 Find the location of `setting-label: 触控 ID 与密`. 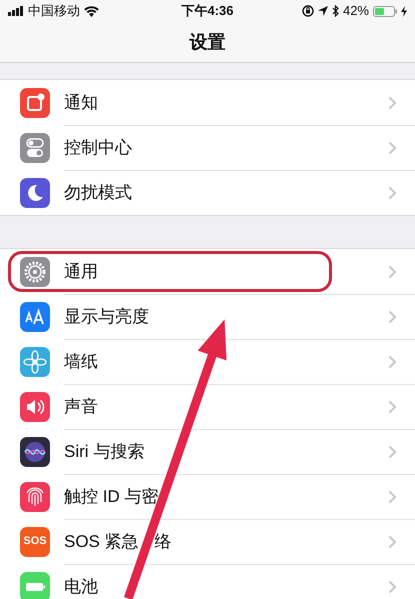

setting-label: 触控 ID 与密 is located at coordinates (111, 497).